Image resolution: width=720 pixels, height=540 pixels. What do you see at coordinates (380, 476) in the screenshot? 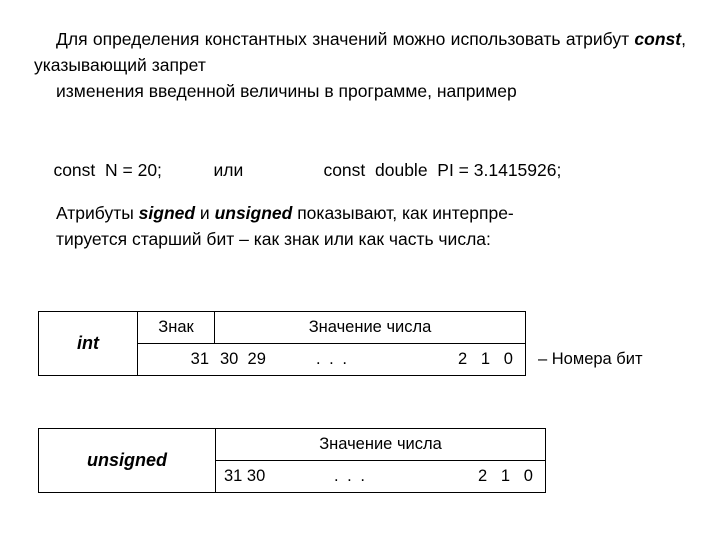
I see `unsigned-bit-numbers-cell: 31 30 . . . 2 1 0` at bounding box center [380, 476].